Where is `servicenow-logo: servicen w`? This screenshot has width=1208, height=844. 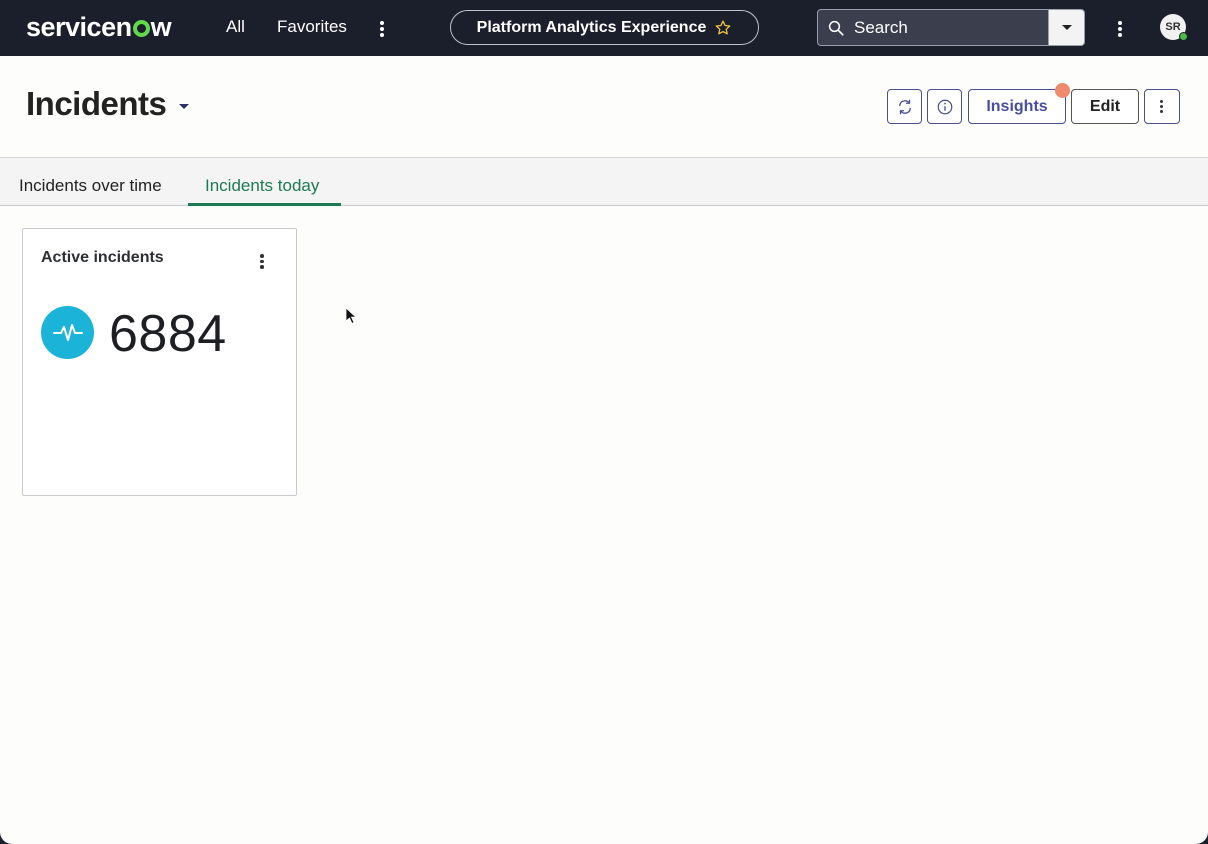 servicenow-logo: servicen w is located at coordinates (99, 27).